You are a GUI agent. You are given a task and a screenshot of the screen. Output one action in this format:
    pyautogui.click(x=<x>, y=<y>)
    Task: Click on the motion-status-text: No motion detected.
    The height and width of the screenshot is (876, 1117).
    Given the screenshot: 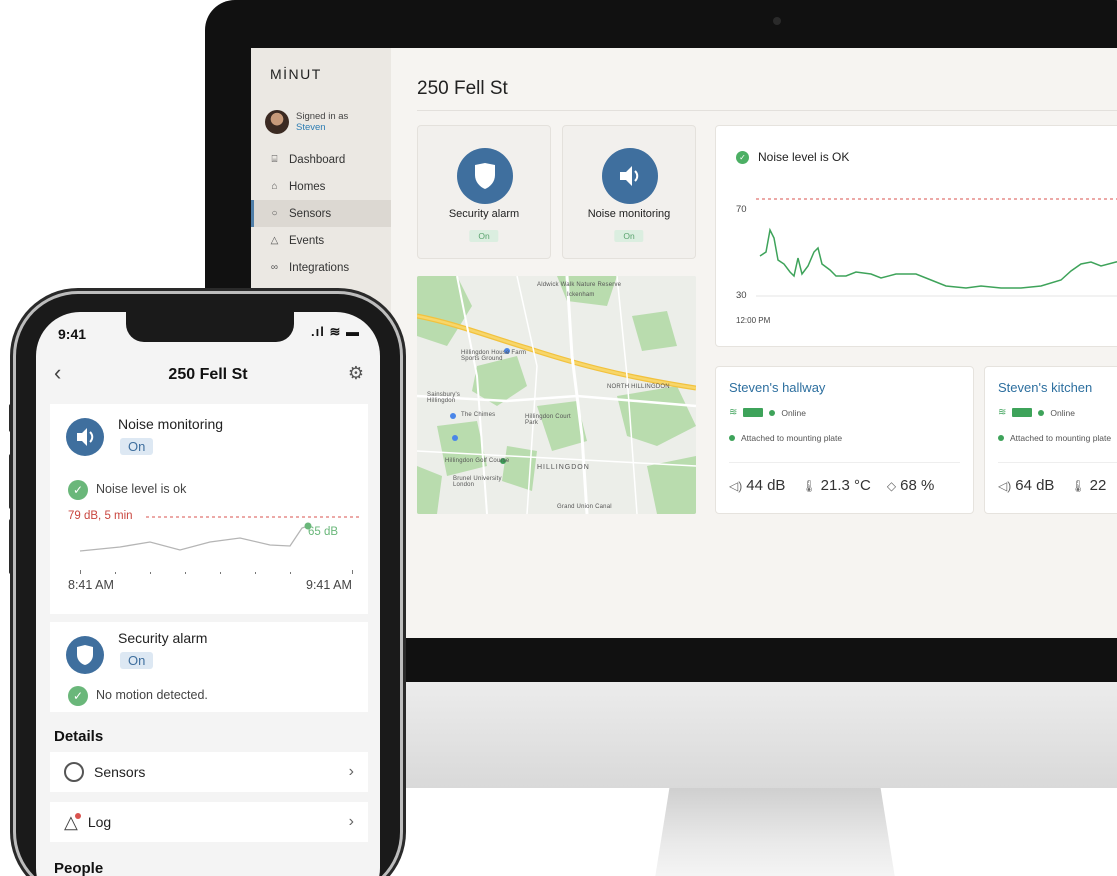 What is the action you would take?
    pyautogui.click(x=152, y=695)
    